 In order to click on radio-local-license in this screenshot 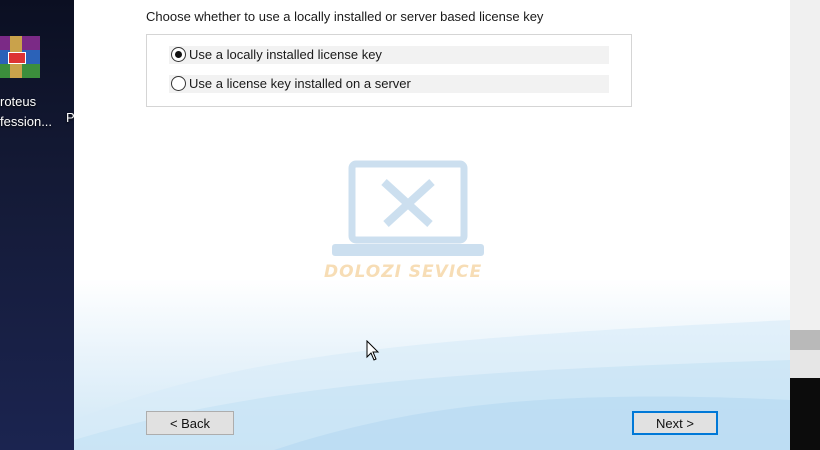, I will do `click(178, 54)`.